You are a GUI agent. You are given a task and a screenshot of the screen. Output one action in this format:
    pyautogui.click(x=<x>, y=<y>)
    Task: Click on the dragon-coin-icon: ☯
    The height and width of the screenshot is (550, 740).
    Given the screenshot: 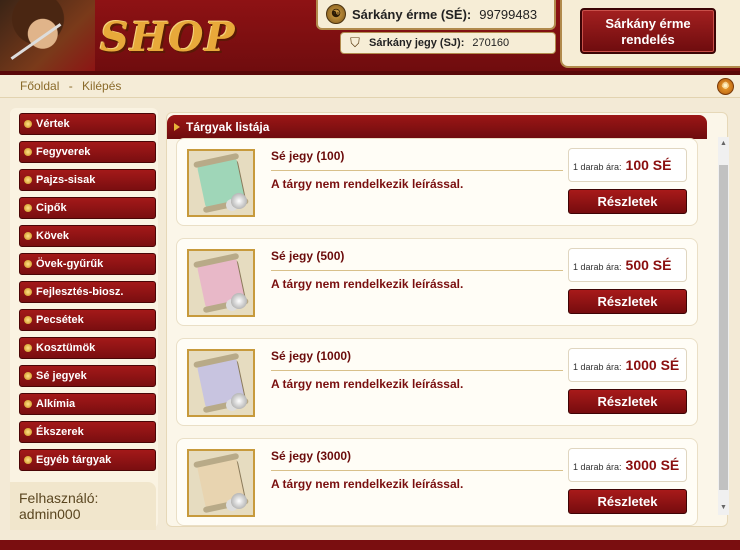 What is the action you would take?
    pyautogui.click(x=336, y=14)
    